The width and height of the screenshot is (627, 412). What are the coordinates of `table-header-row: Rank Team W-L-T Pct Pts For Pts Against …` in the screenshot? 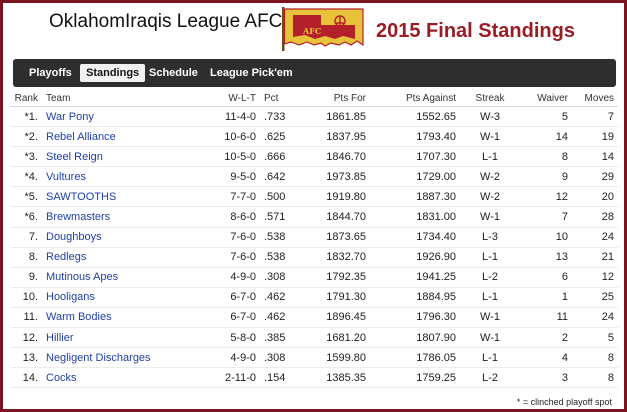 It's located at (314, 98).